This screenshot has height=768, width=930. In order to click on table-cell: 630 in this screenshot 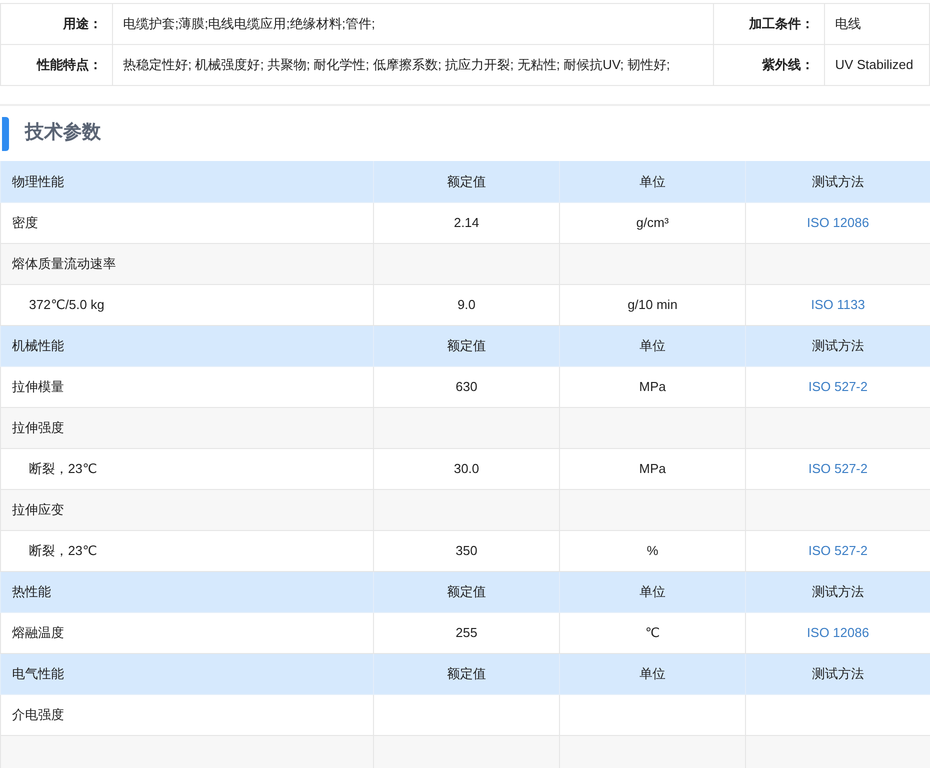, I will do `click(467, 386)`.